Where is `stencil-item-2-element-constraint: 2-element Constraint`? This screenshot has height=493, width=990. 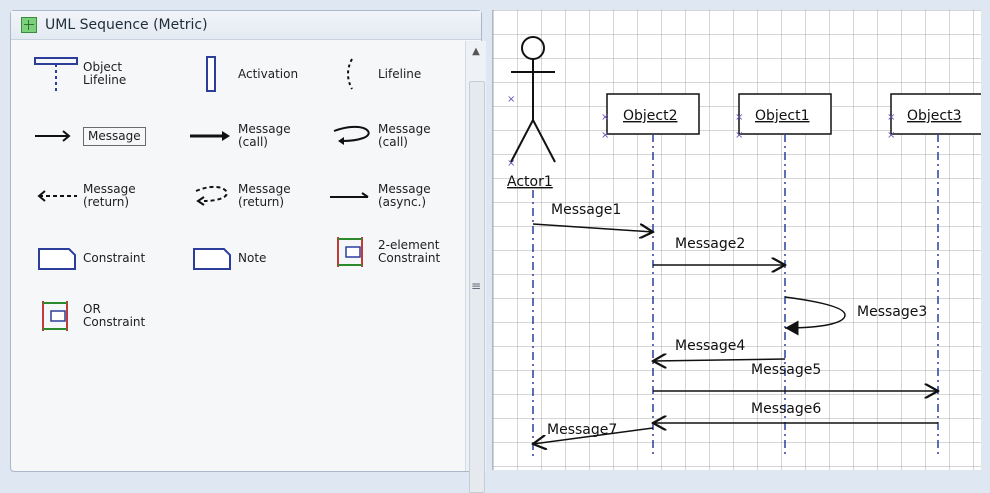 stencil-item-2-element-constraint: 2-element Constraint is located at coordinates (394, 252).